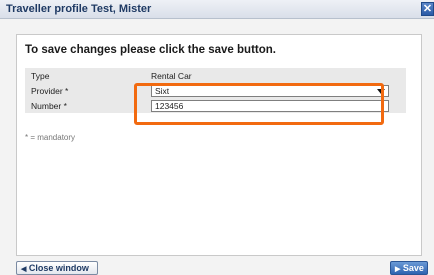  I want to click on close-window-button: ◀ Close window, so click(57, 268).